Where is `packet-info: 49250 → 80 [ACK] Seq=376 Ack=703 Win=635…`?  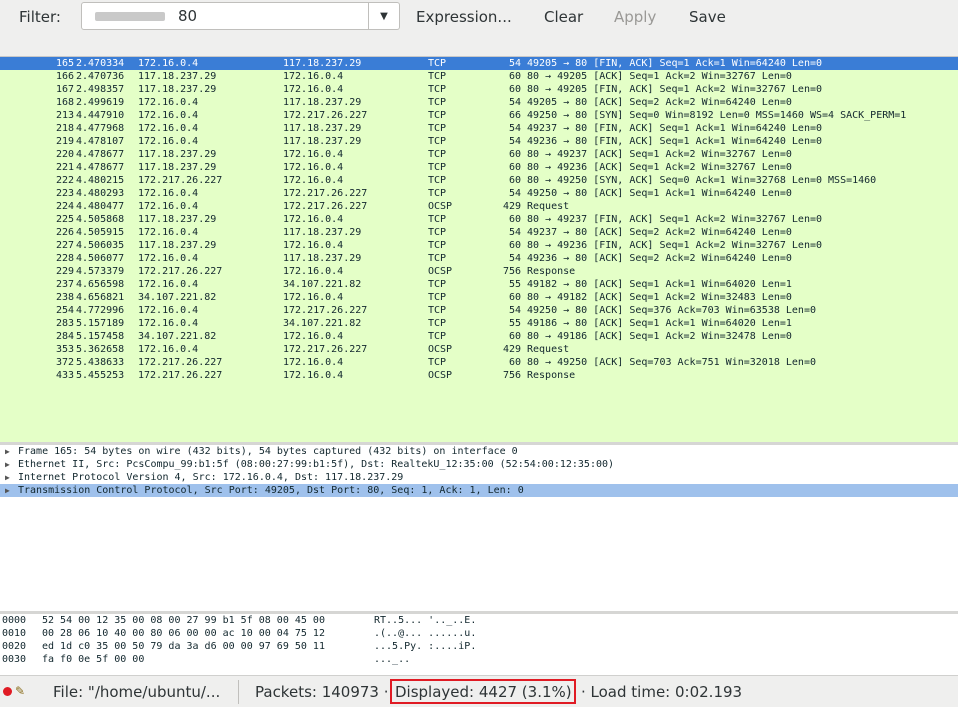
packet-info: 49250 → 80 [ACK] Seq=376 Ack=703 Win=635… is located at coordinates (671, 310).